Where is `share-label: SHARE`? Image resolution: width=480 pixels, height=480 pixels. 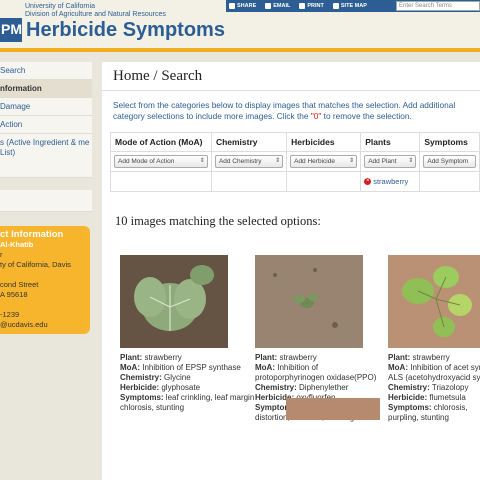 share-label: SHARE is located at coordinates (247, 6).